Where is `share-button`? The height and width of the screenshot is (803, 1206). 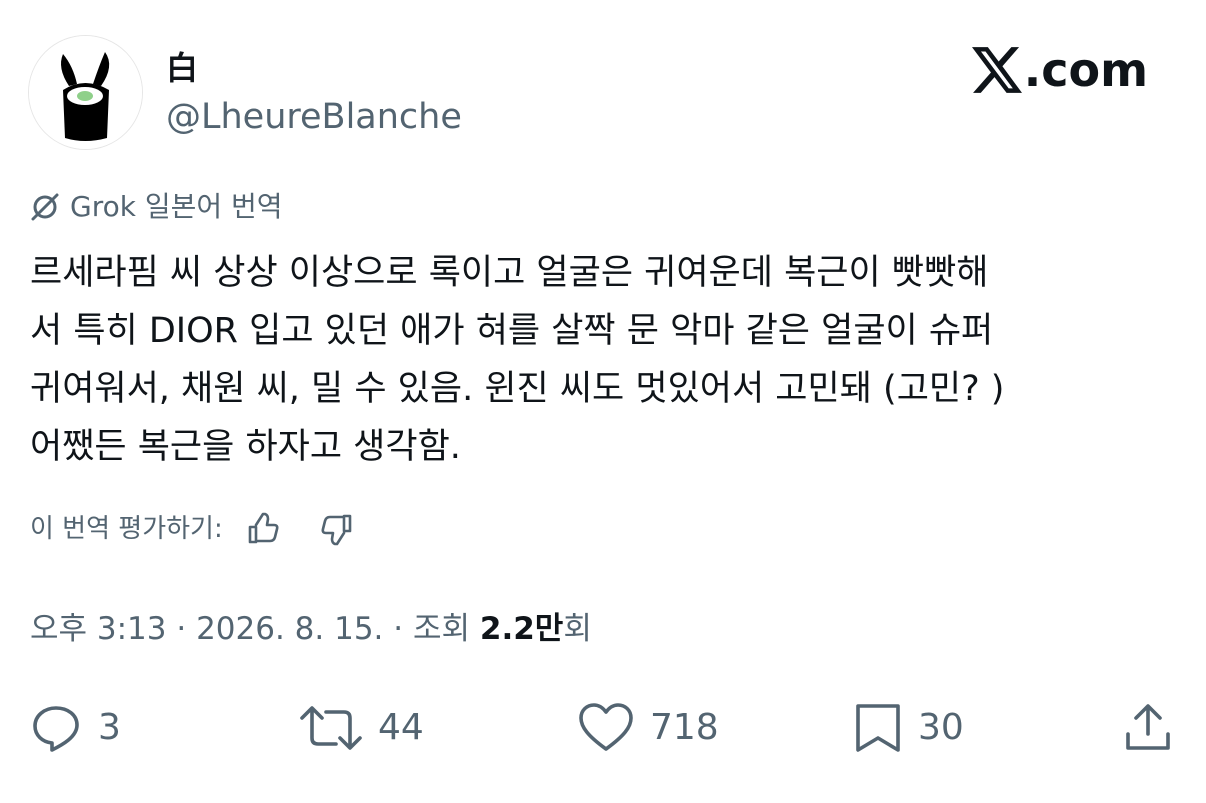
share-button is located at coordinates (1148, 728).